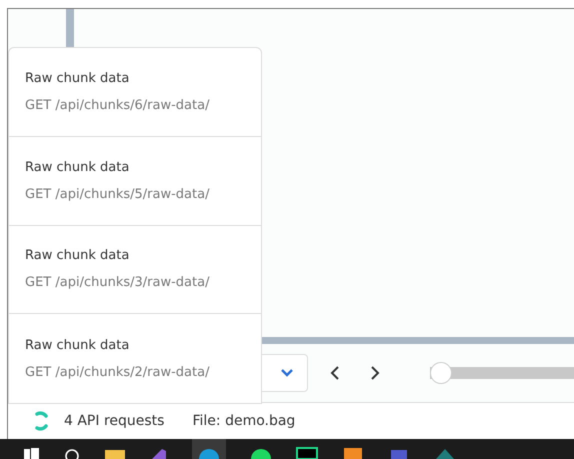  I want to click on folder-icon, so click(115, 453).